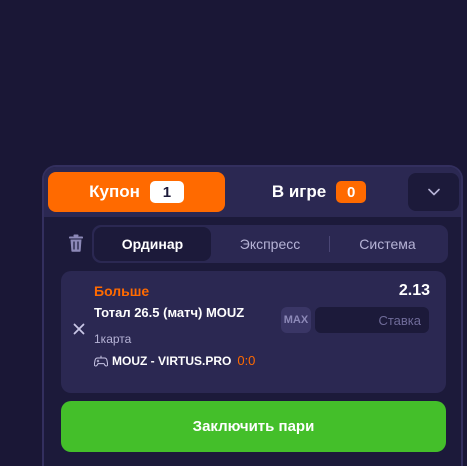 The height and width of the screenshot is (466, 467). I want to click on mode-express: Экспресс, so click(270, 244).